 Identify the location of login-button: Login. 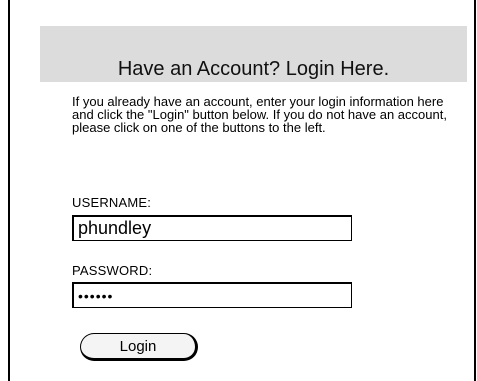
(139, 347).